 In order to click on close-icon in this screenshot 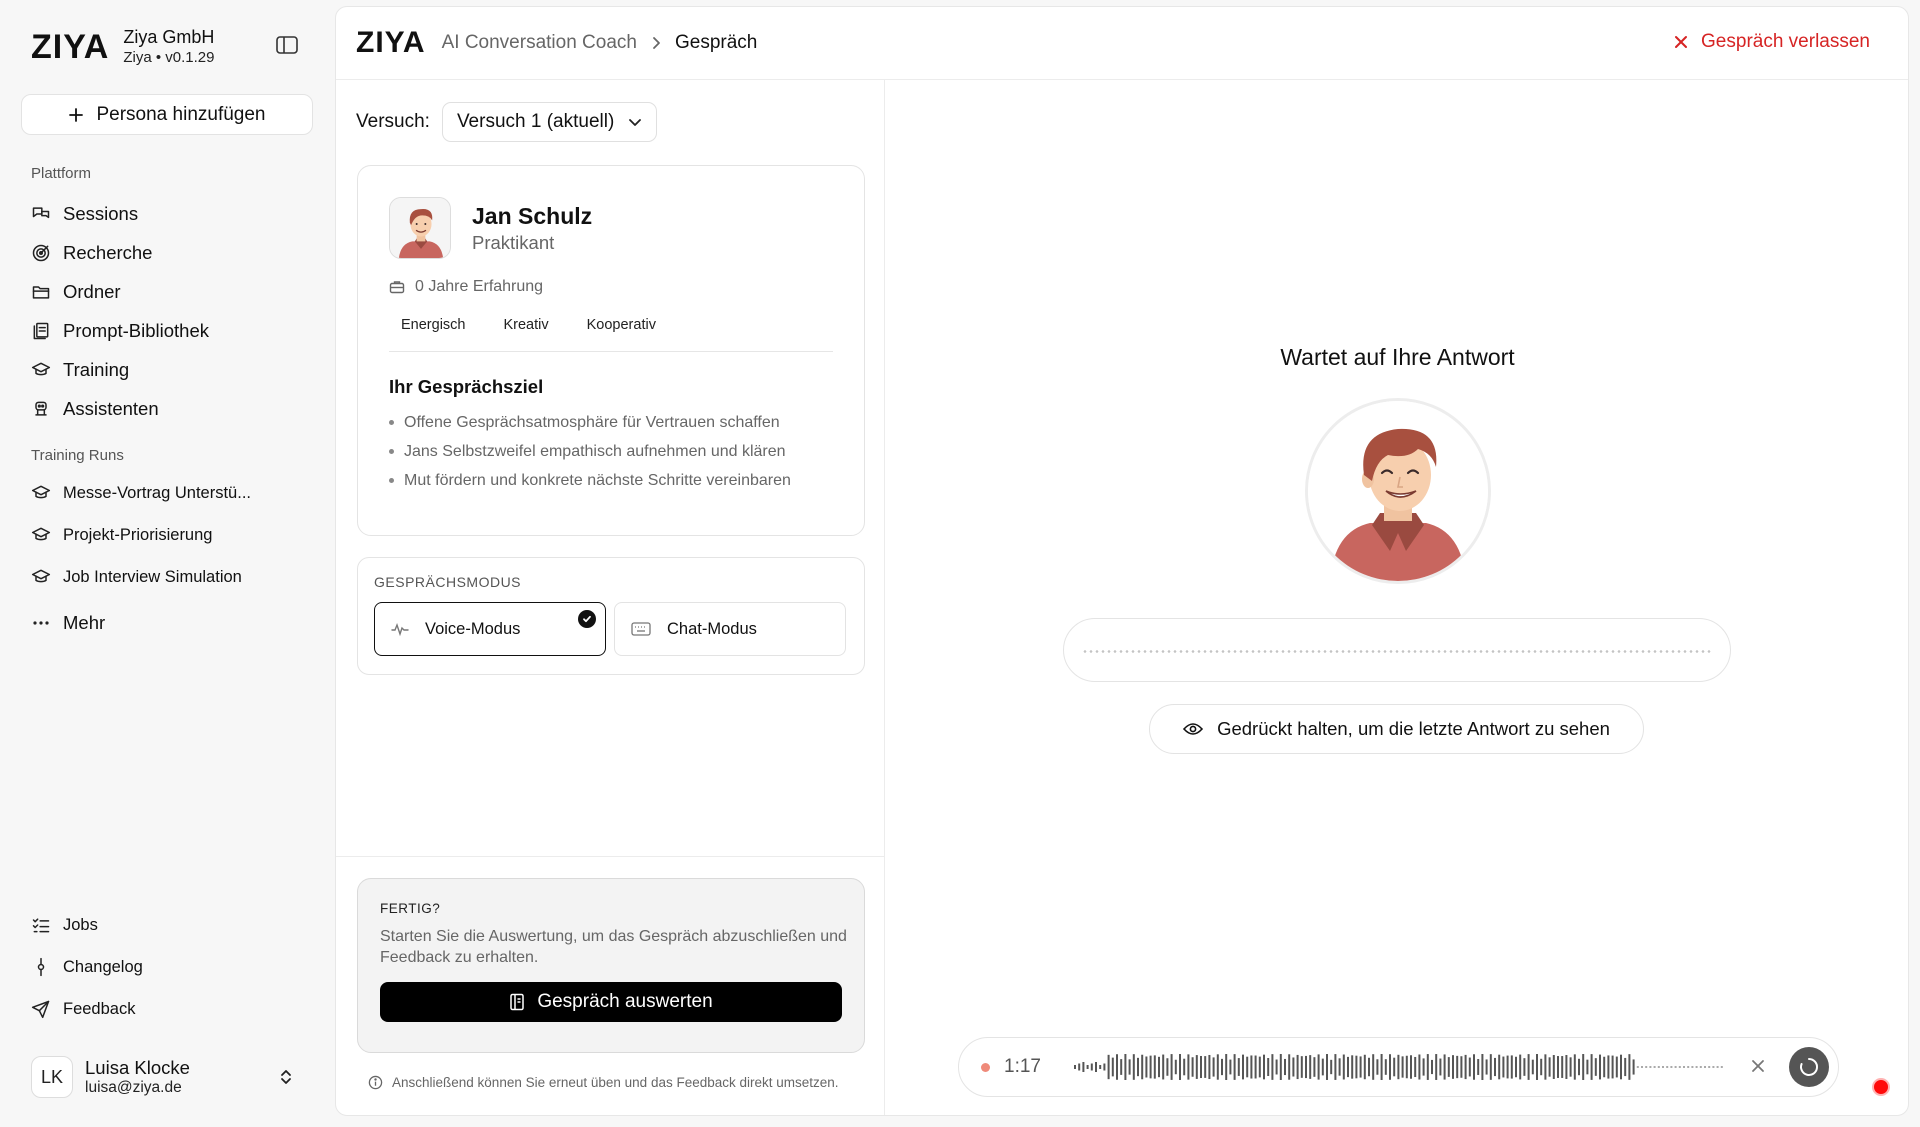, I will do `click(1681, 42)`.